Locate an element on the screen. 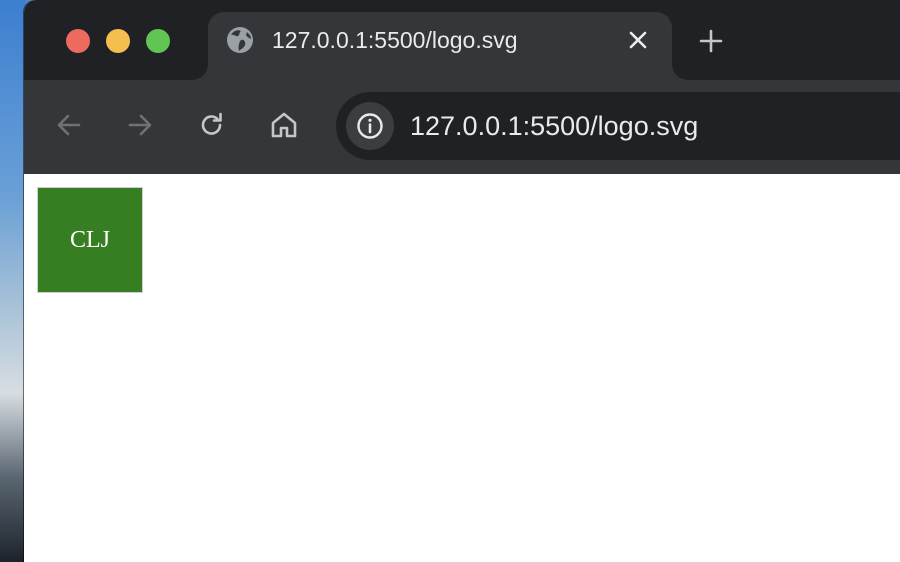 This screenshot has width=900, height=562. reload-button is located at coordinates (212, 125).